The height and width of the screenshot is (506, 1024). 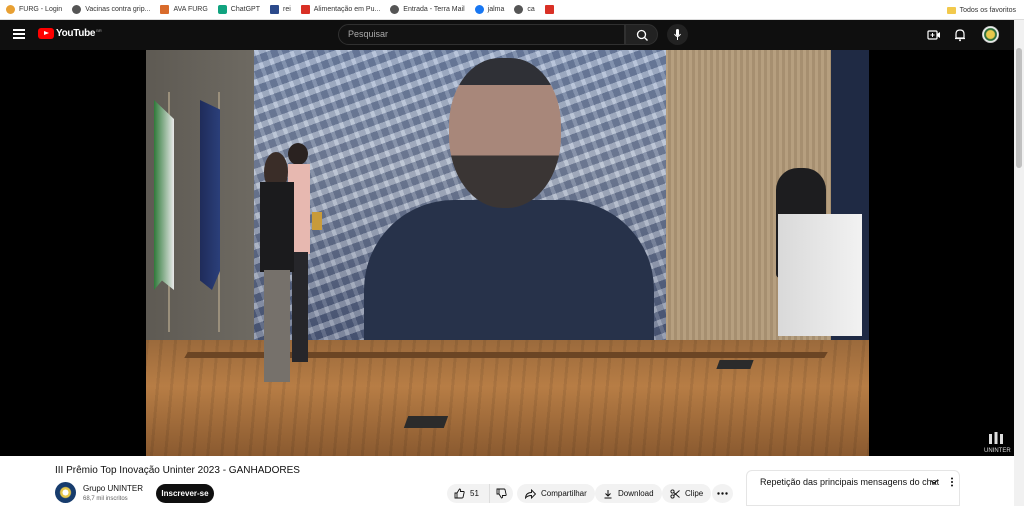 I want to click on download-button: Download, so click(x=628, y=493).